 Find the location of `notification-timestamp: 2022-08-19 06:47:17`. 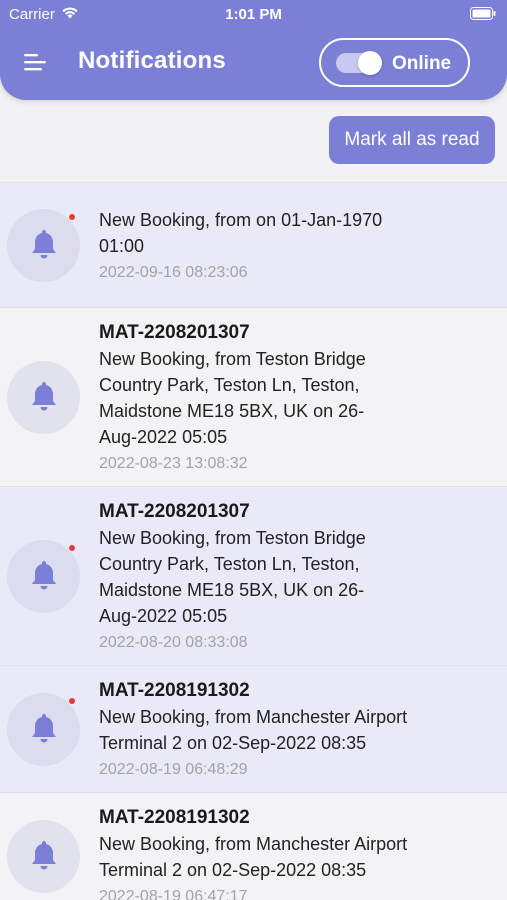

notification-timestamp: 2022-08-19 06:47:17 is located at coordinates (173, 894).